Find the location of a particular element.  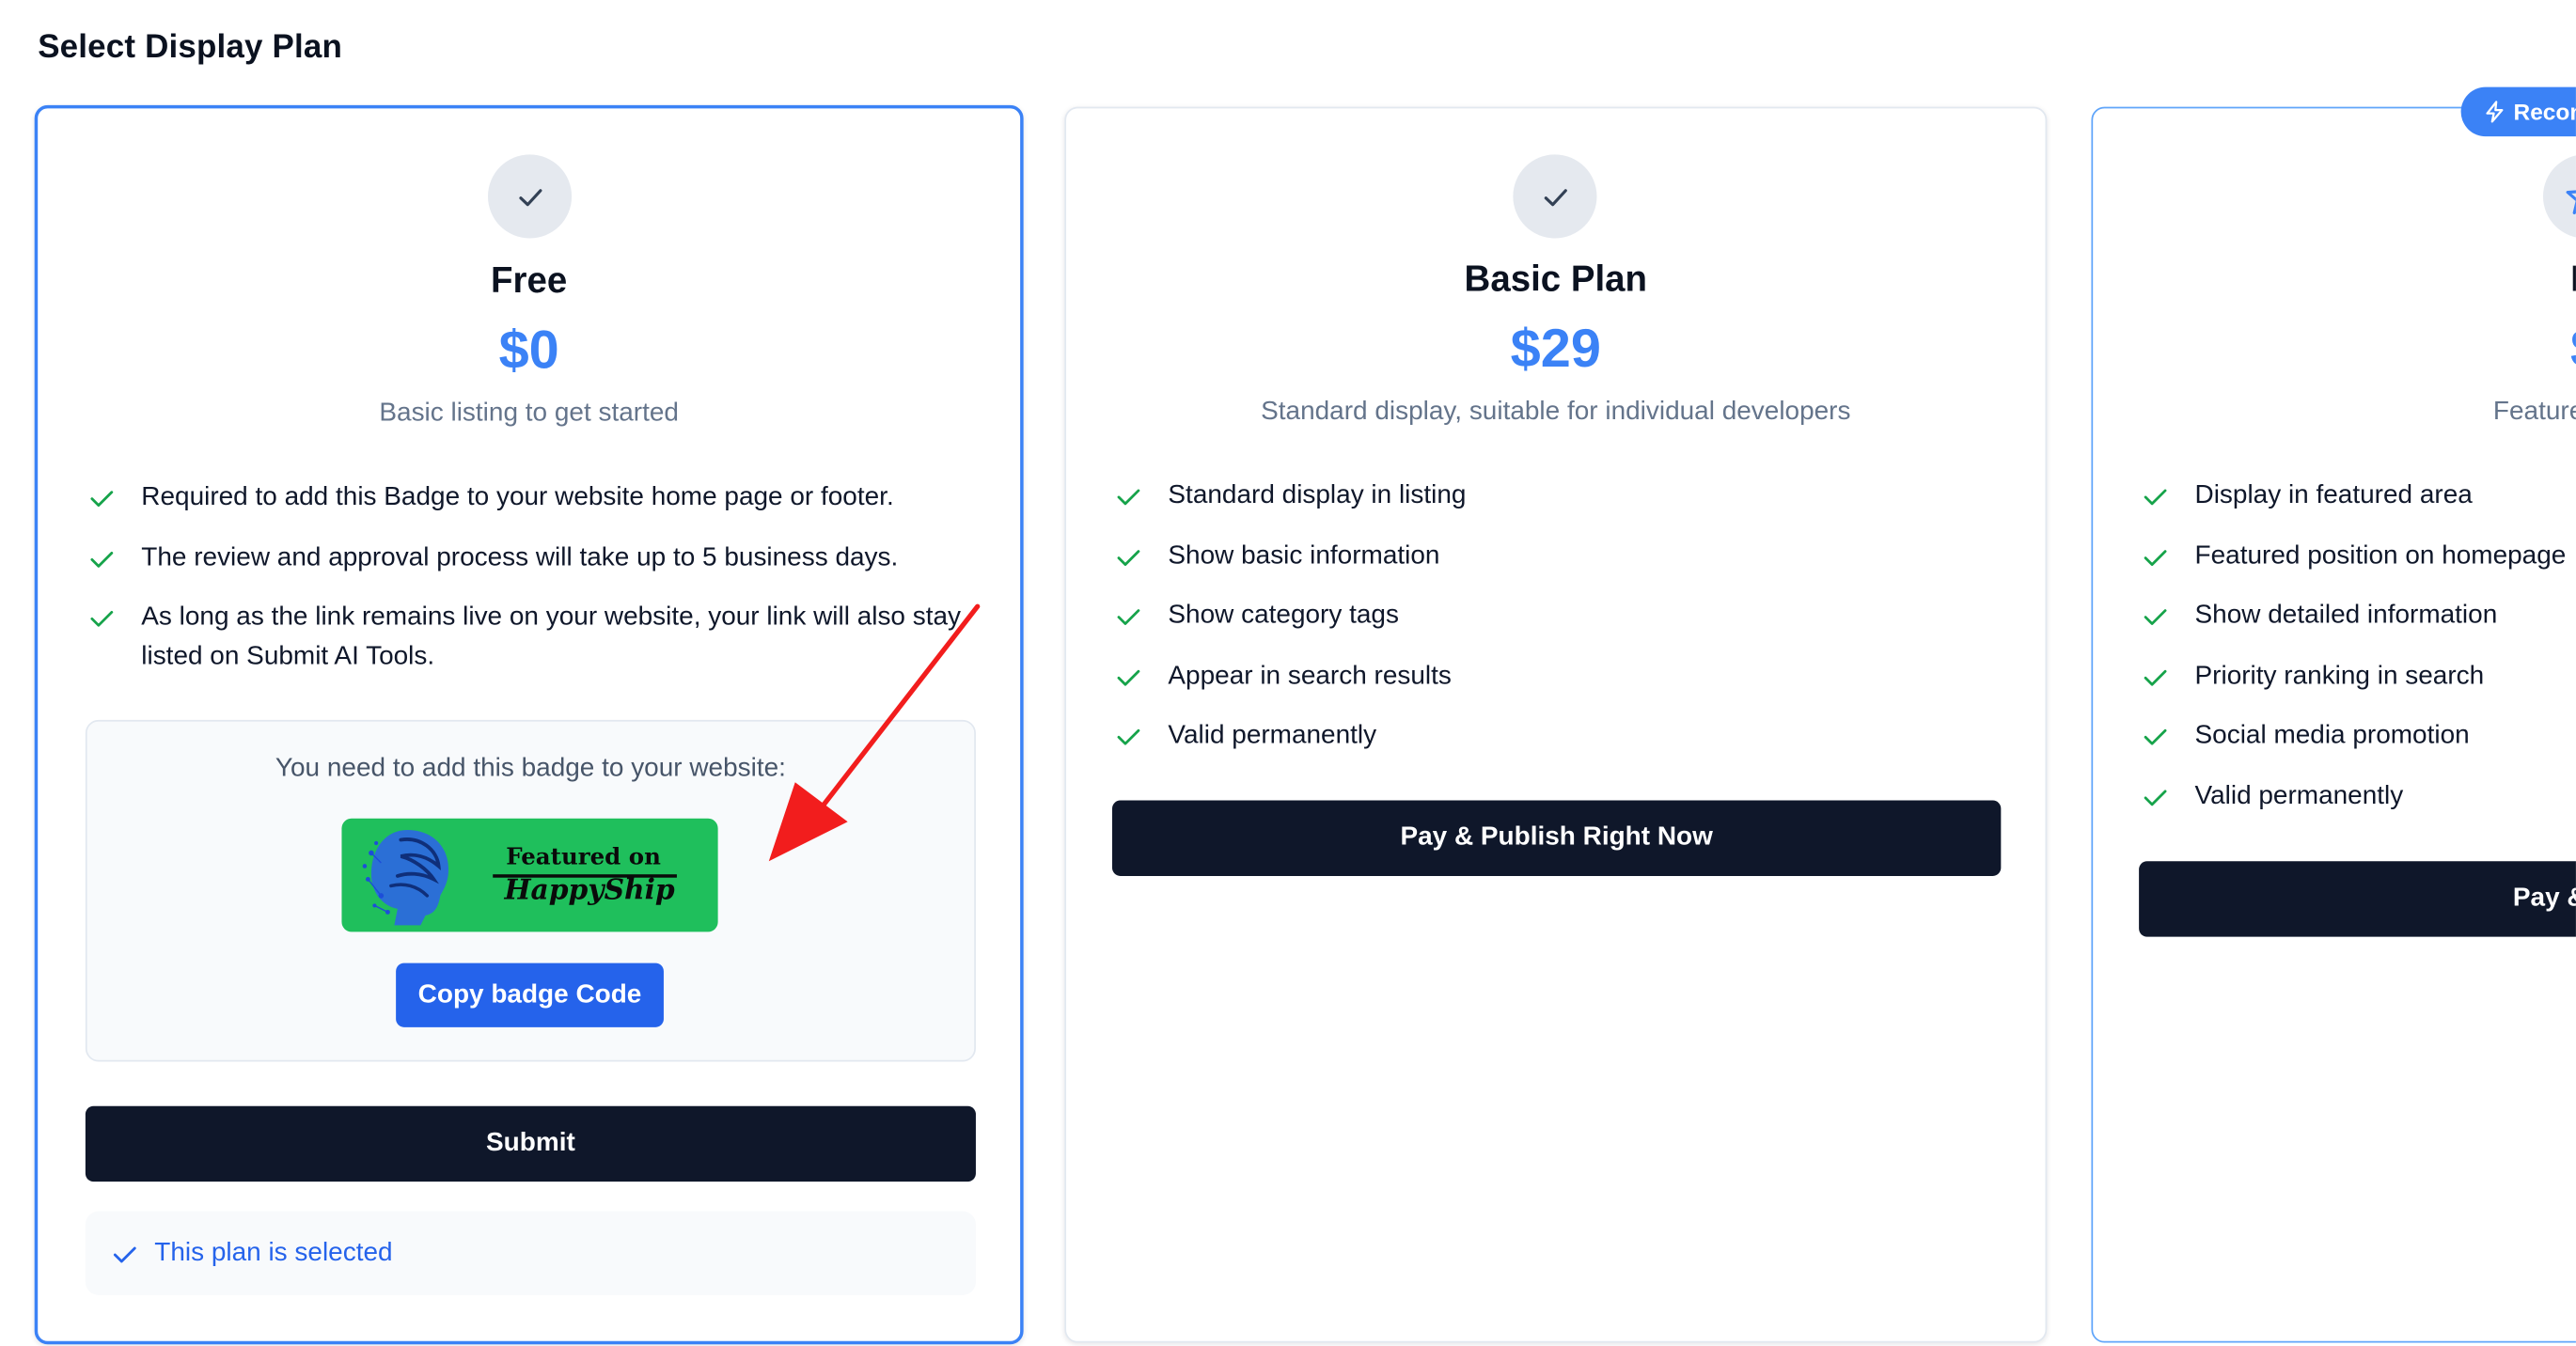

star-icon is located at coordinates (2559, 196).